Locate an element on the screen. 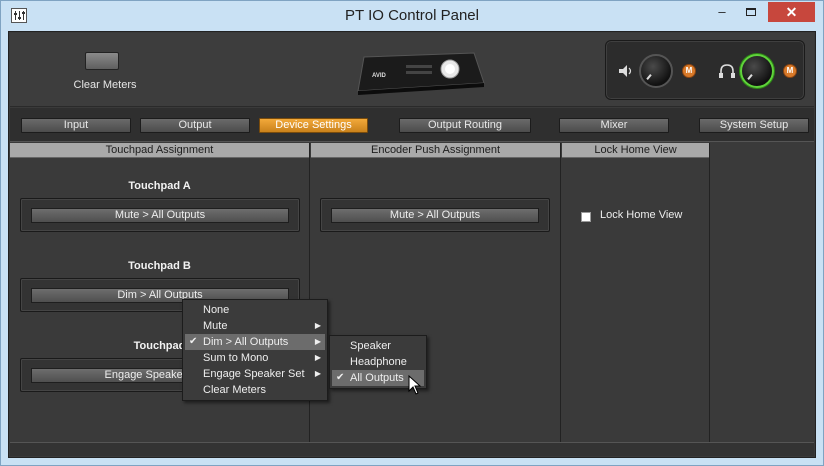  submenu-item-speaker: Speaker is located at coordinates (378, 346).